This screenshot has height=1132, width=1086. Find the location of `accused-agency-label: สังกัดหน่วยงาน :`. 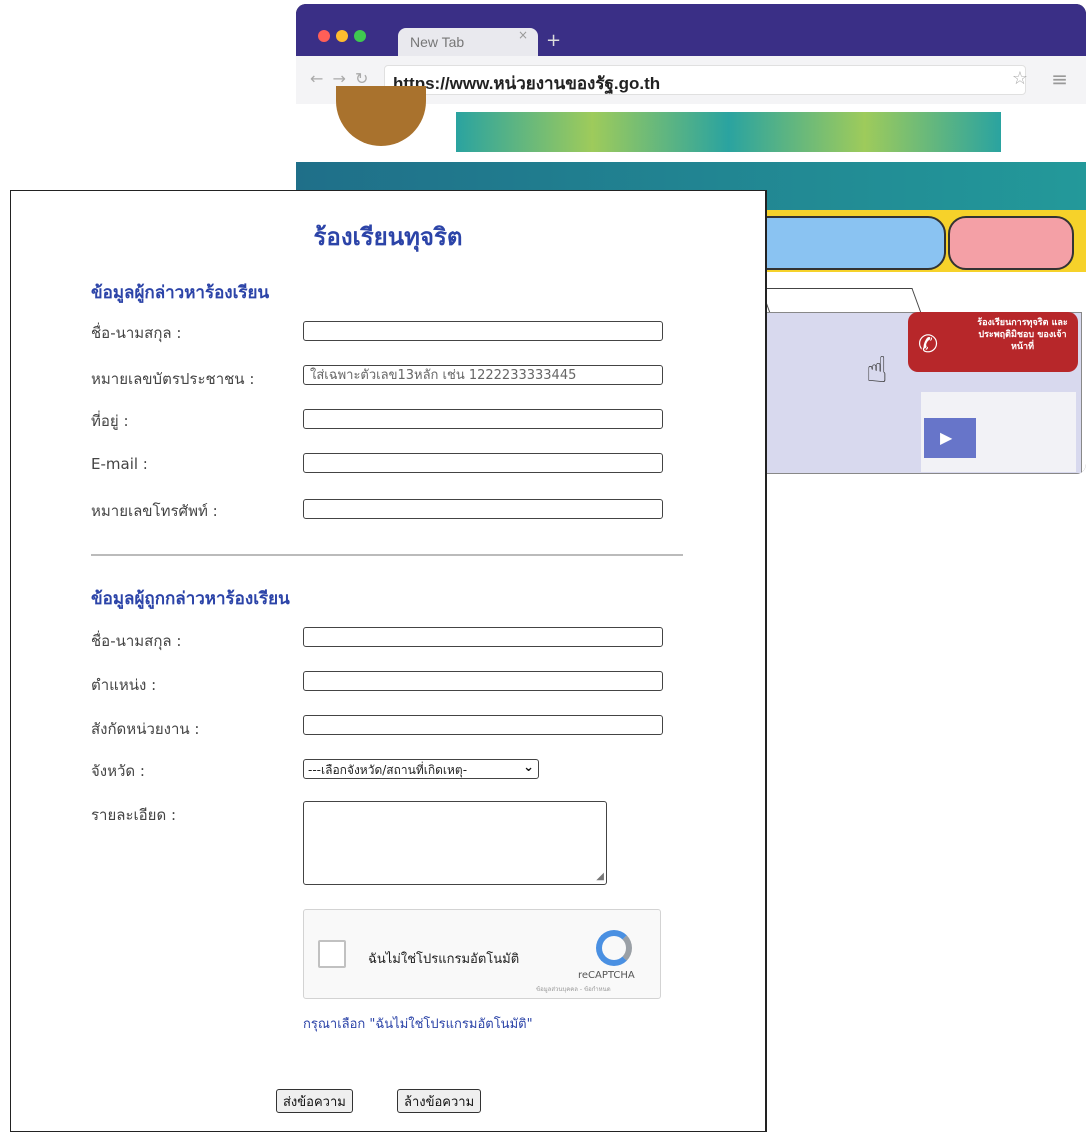

accused-agency-label: สังกัดหน่วยงาน : is located at coordinates (145, 729).